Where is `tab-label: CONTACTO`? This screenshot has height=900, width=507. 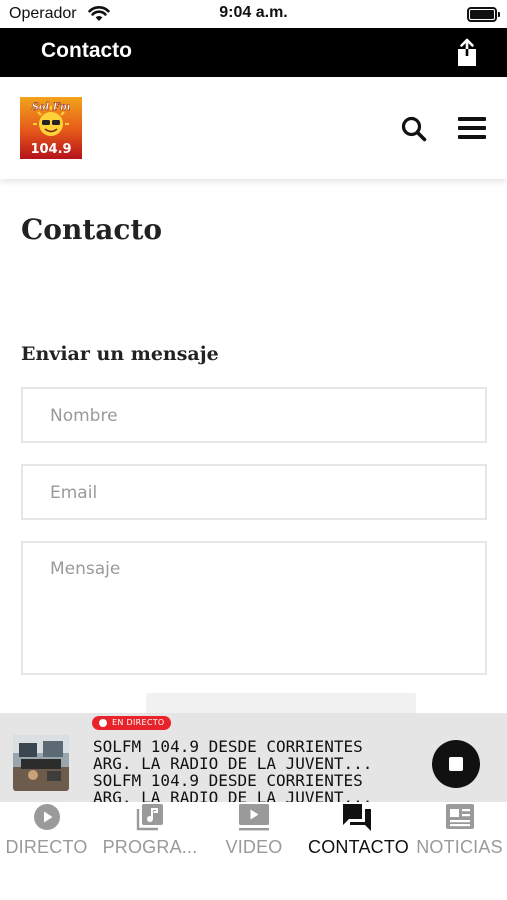 tab-label: CONTACTO is located at coordinates (358, 847).